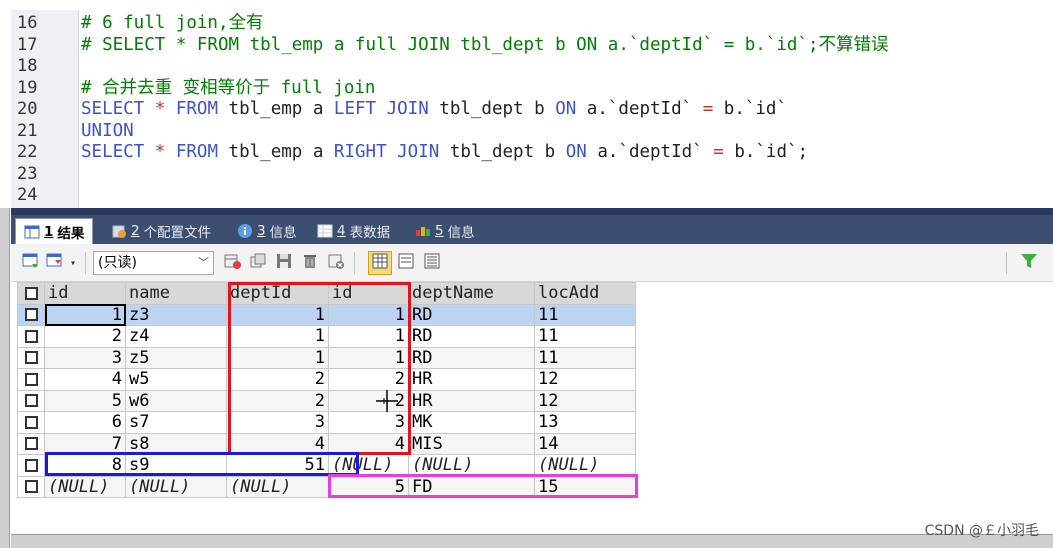 Image resolution: width=1053 pixels, height=548 pixels. Describe the element at coordinates (31, 293) in the screenshot. I see `select-all-checkbox` at that location.